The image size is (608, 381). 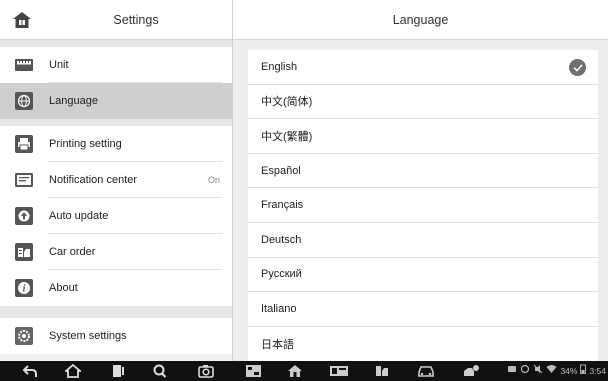 I want to click on language-label: 中文(繁體), so click(x=287, y=136).